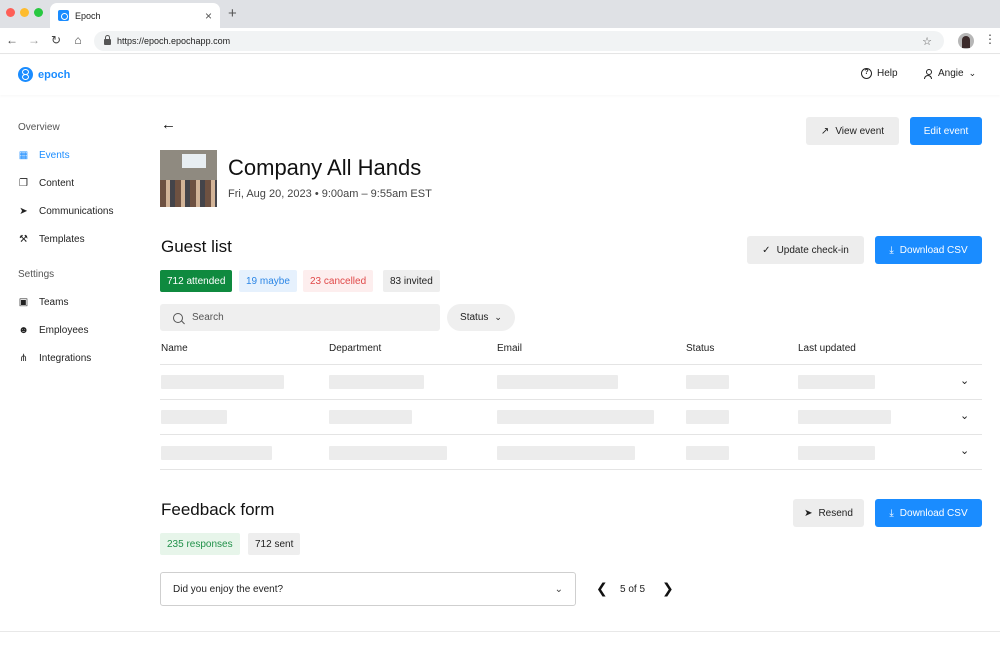  Describe the element at coordinates (88, 15) in the screenshot. I see `tab-title: Epoch` at that location.